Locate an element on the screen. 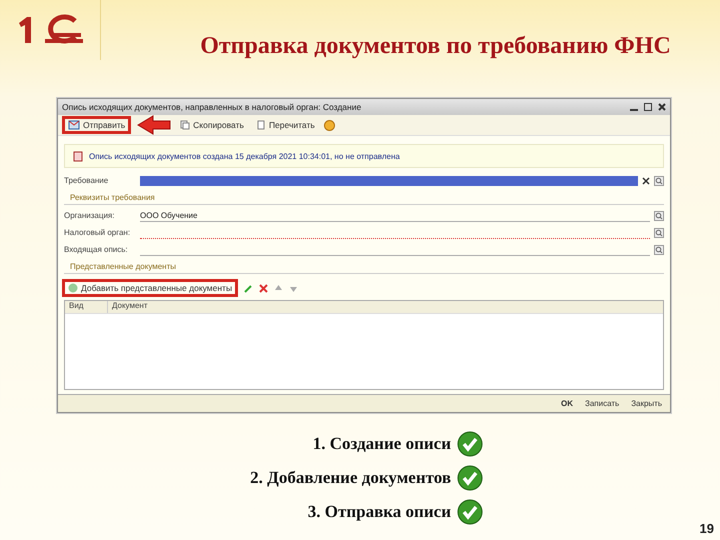 This screenshot has width=720, height=540. section-heading: Представленные документы is located at coordinates (364, 267).